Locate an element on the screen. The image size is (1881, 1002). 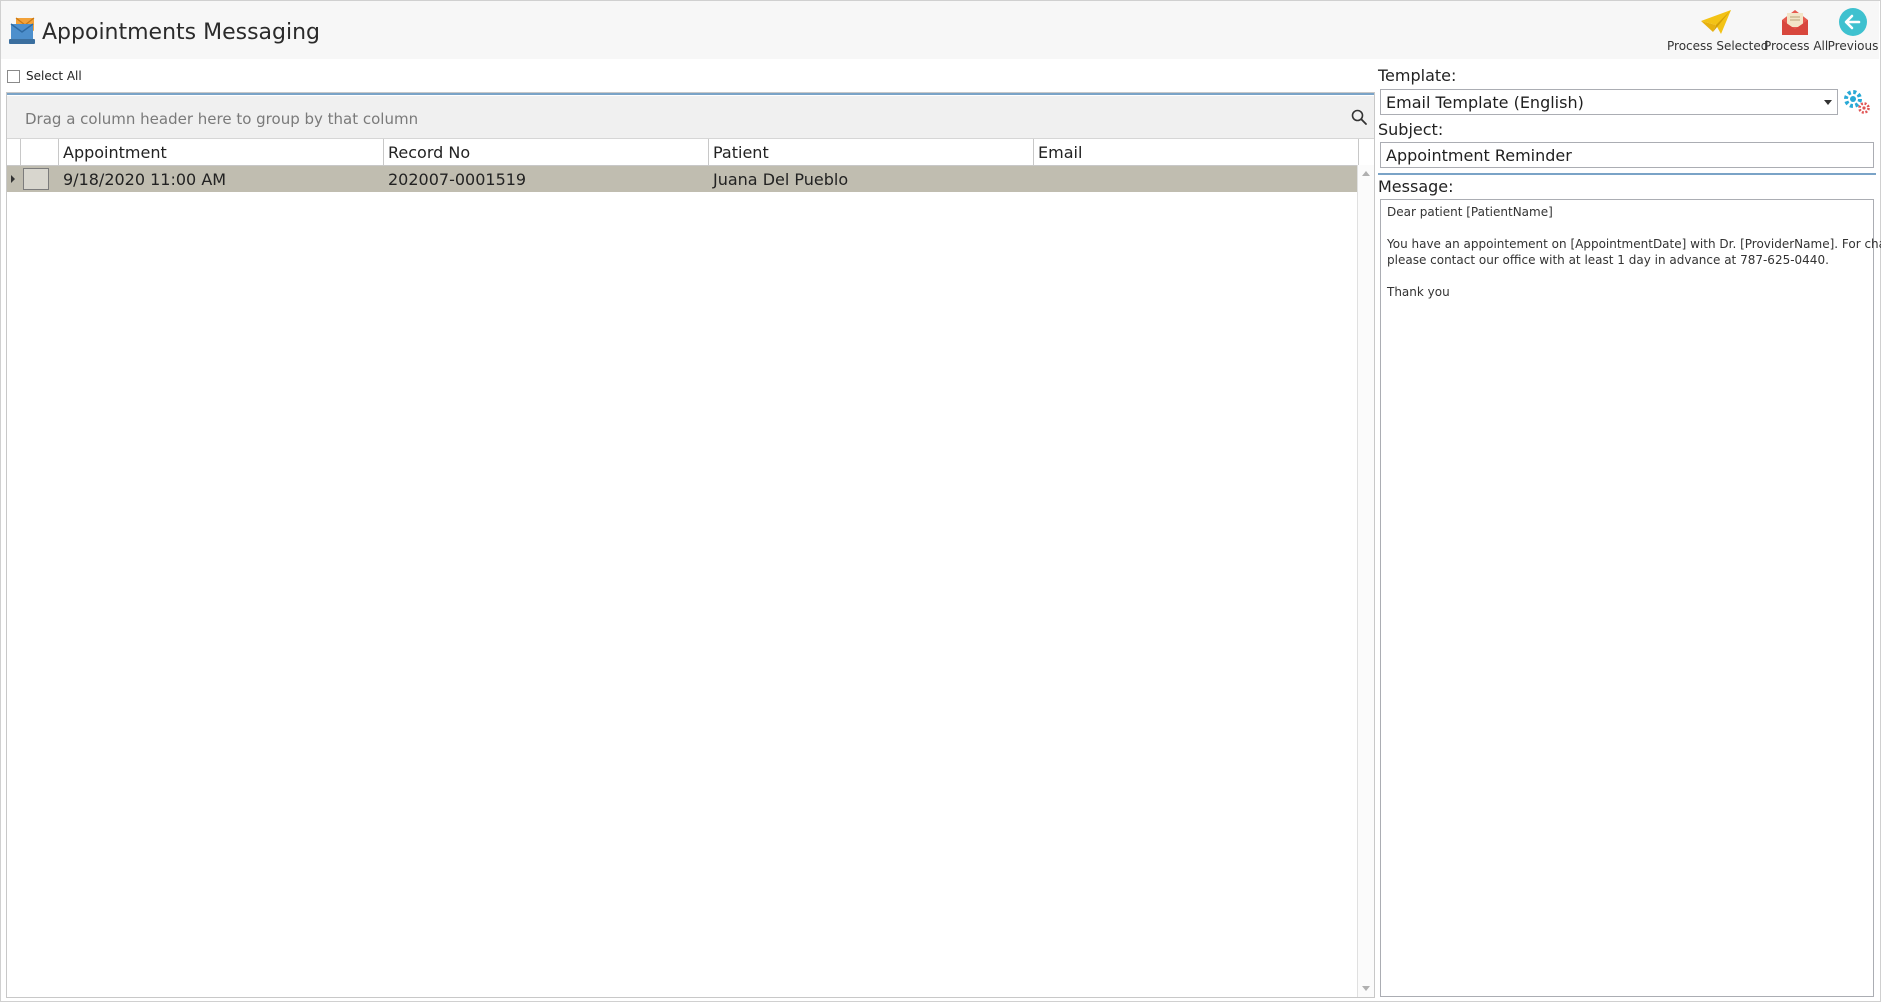
select-all-label: Select All is located at coordinates (54, 76).